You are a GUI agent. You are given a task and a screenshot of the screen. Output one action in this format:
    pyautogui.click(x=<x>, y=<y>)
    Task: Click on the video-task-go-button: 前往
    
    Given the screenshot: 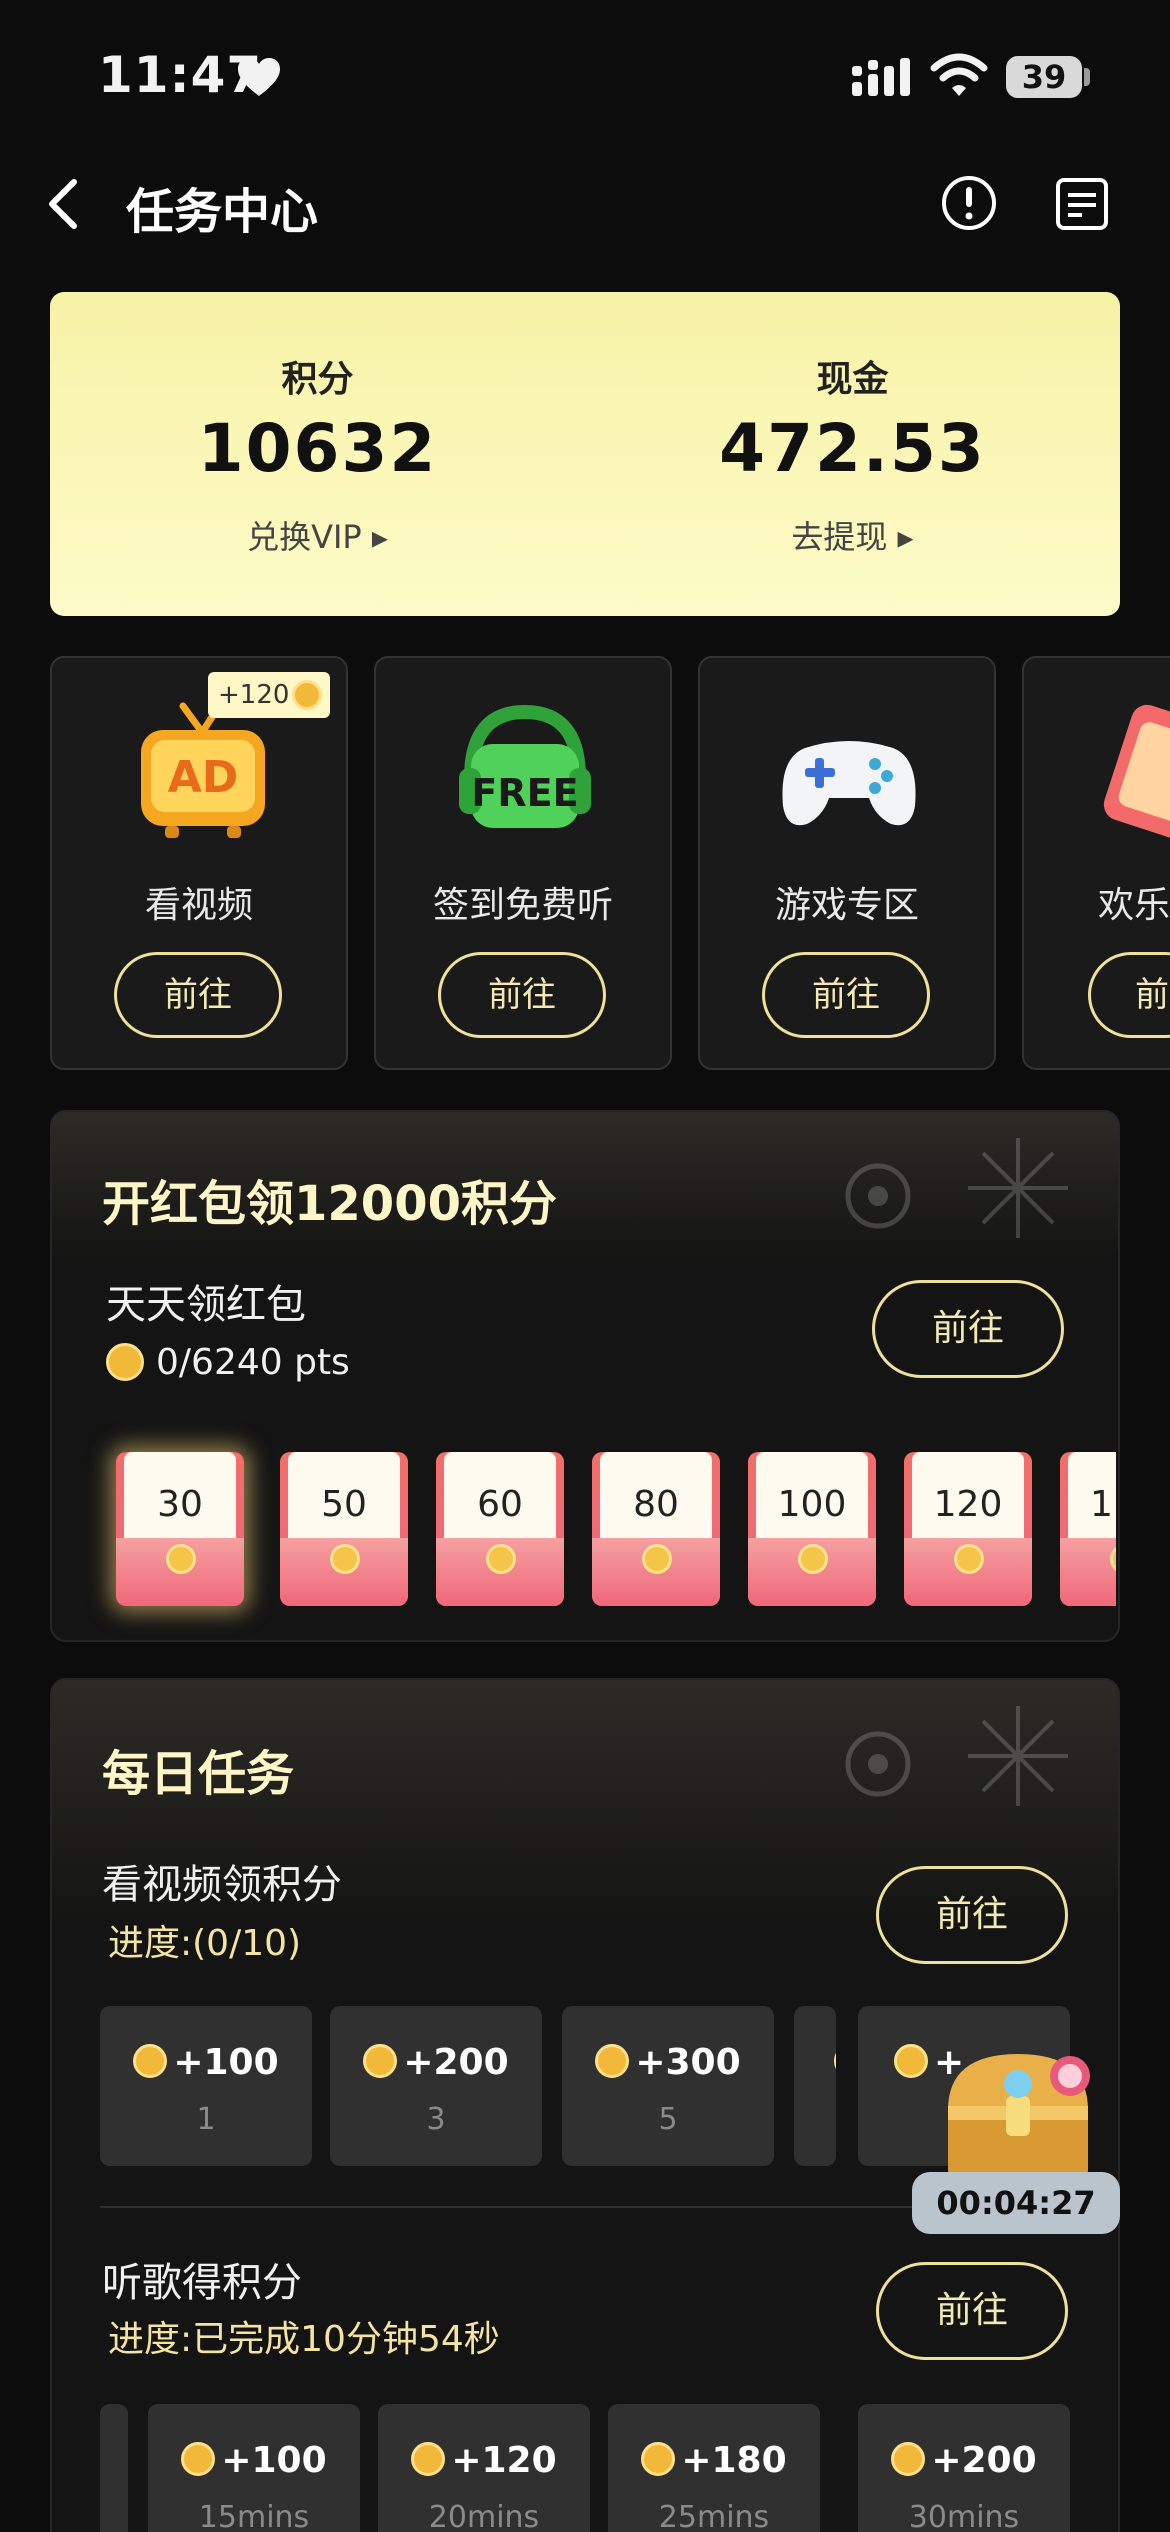 What is the action you would take?
    pyautogui.click(x=972, y=1915)
    